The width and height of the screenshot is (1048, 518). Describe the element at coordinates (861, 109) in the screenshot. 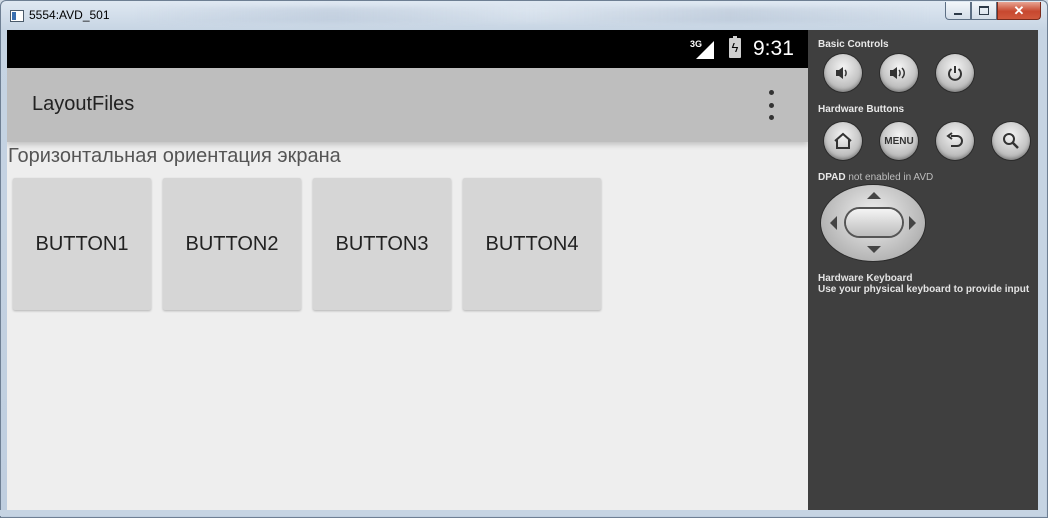

I see `hardware-buttons-label: Hardware Buttons` at that location.